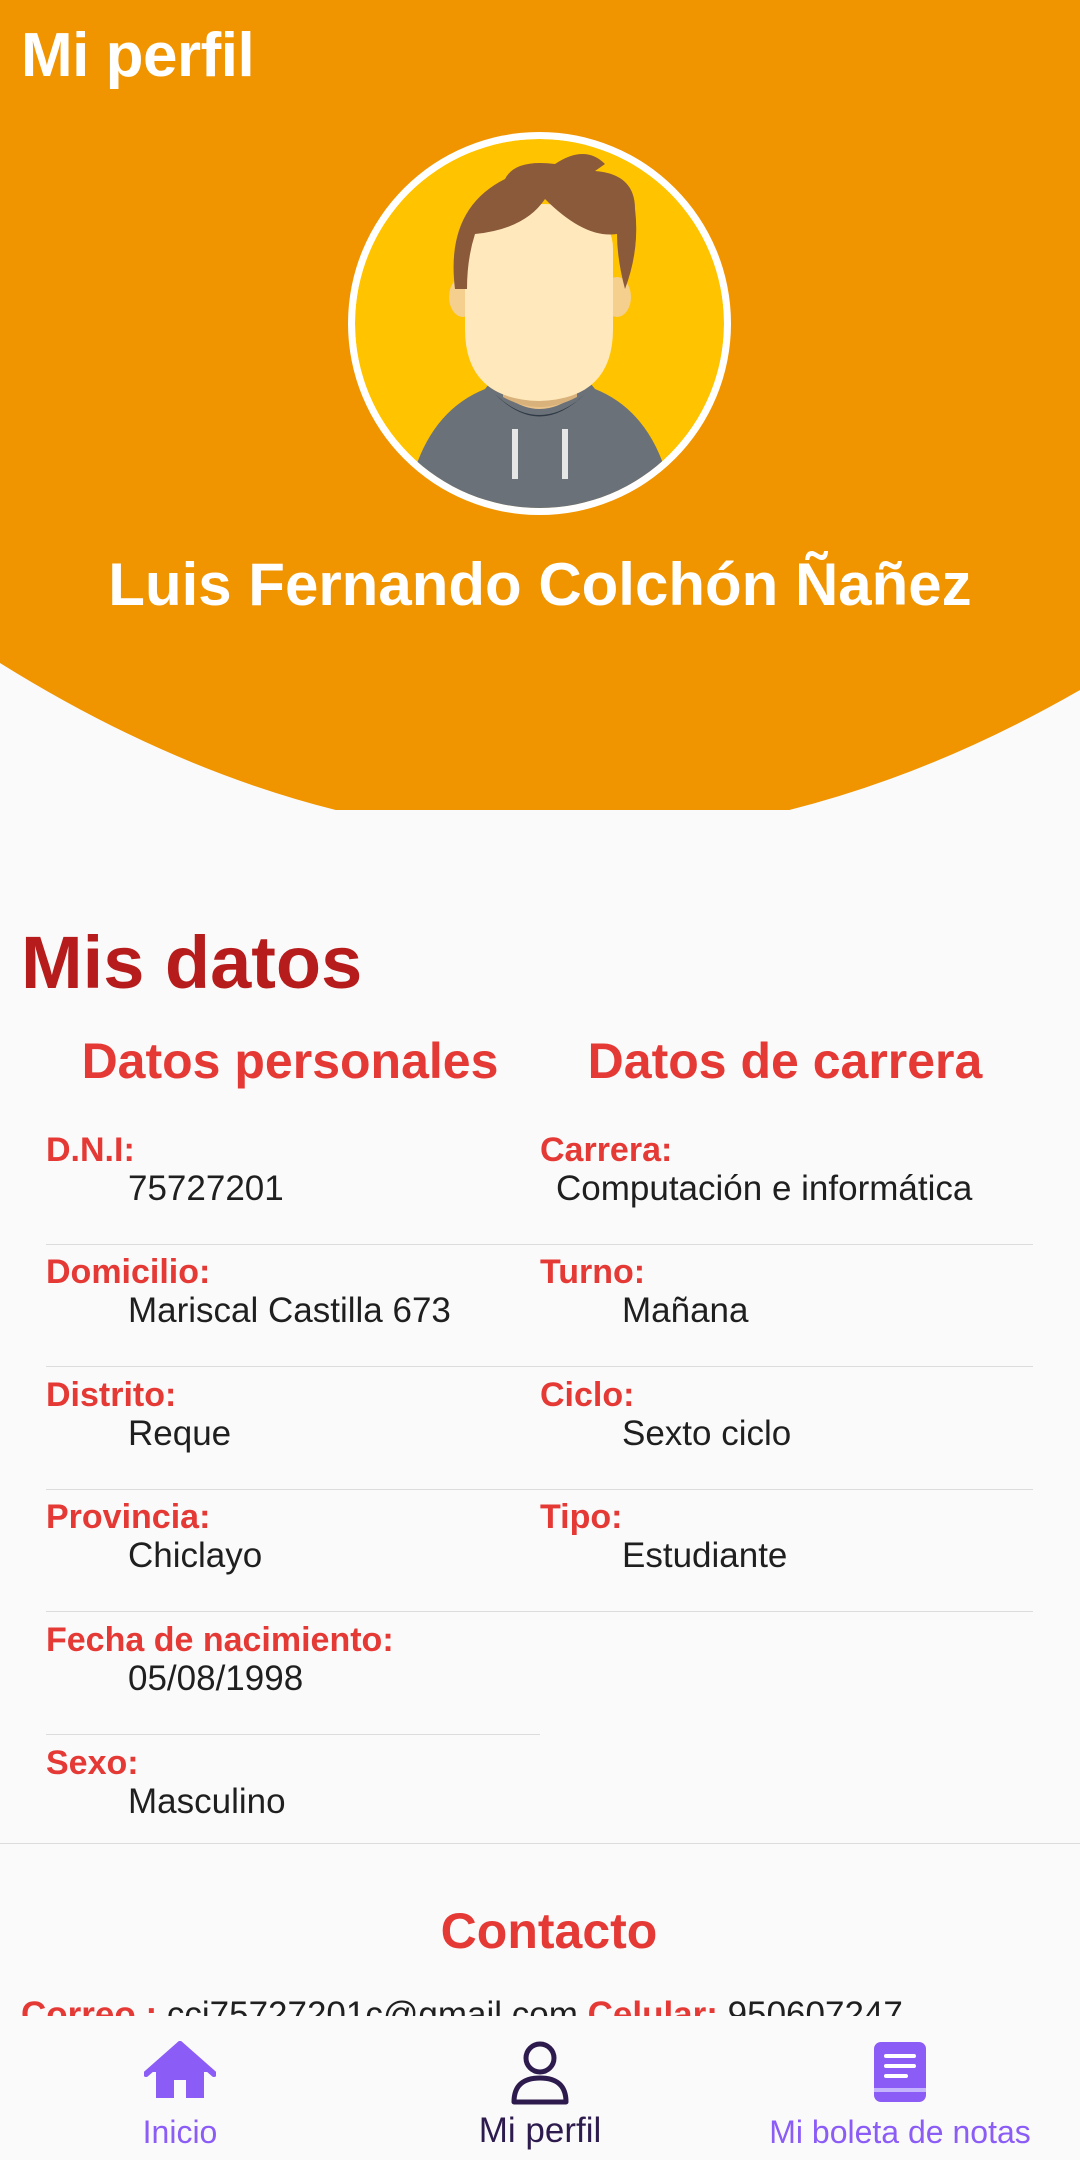  Describe the element at coordinates (90, 1150) in the screenshot. I see `field-label: D.N.I:` at that location.